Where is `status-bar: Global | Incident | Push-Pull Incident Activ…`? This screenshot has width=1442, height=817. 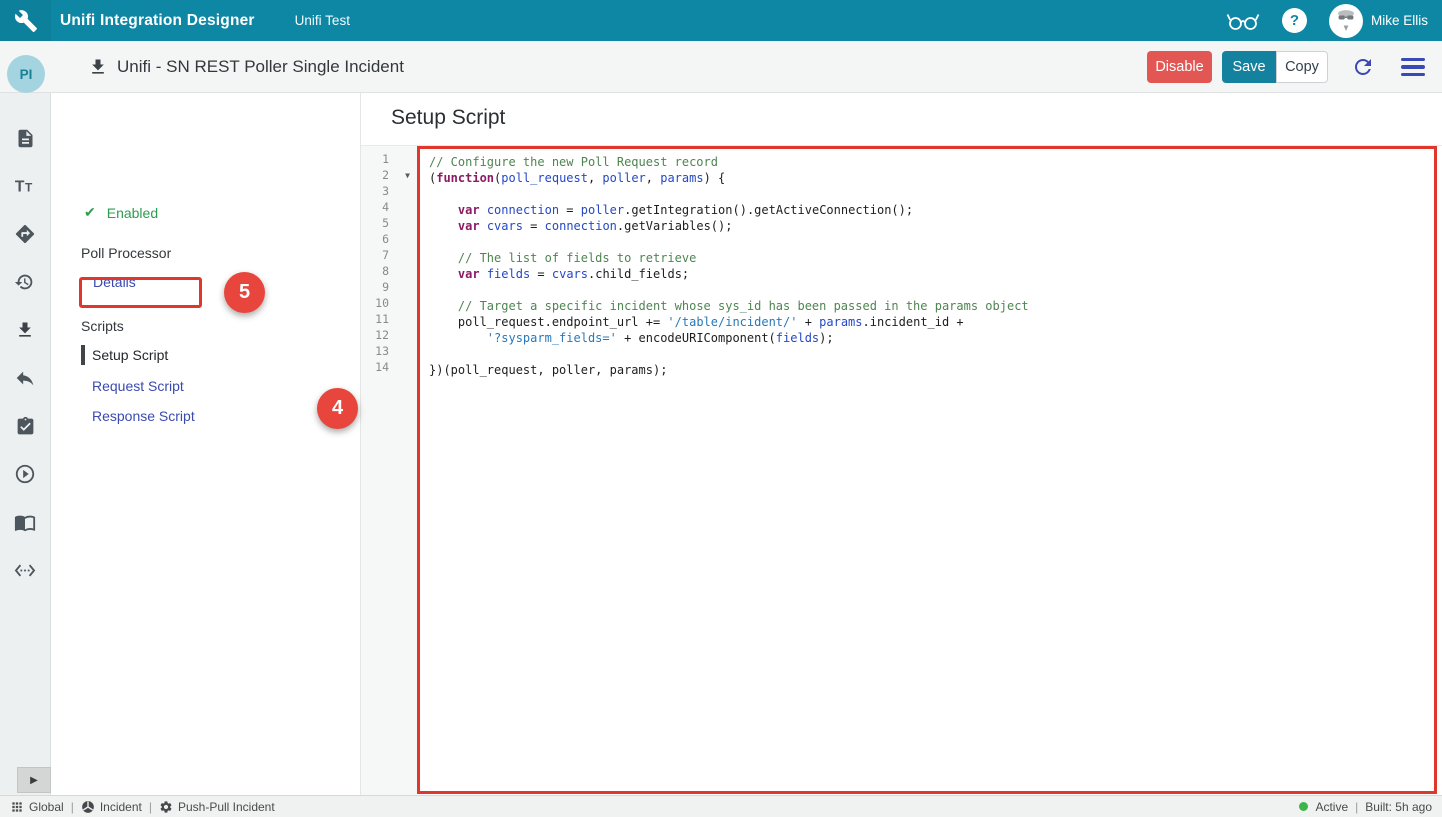 status-bar: Global | Incident | Push-Pull Incident Activ… is located at coordinates (721, 806).